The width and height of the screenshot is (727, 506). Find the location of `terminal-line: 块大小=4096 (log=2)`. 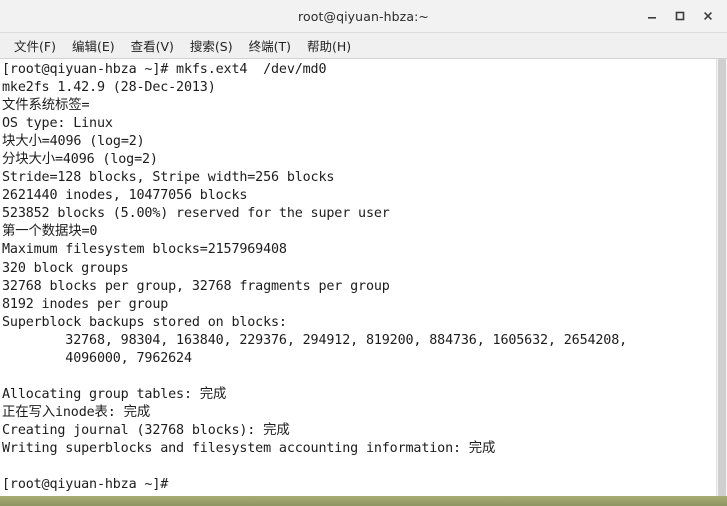

terminal-line: 块大小=4096 (log=2) is located at coordinates (73, 142).